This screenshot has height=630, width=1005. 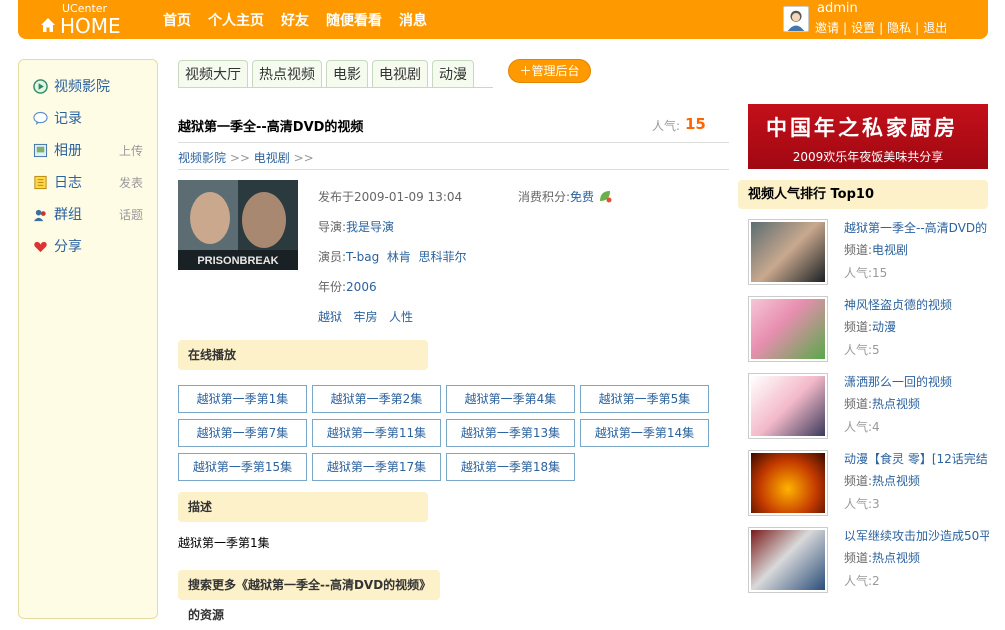 I want to click on topic-link: 话题, so click(x=131, y=214).